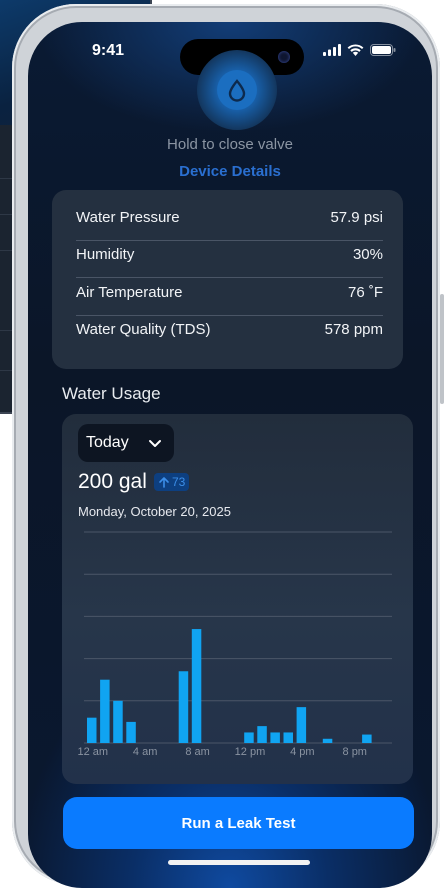 The image size is (448, 888). What do you see at coordinates (229, 217) in the screenshot?
I see `stat-row-water-pressure: Water Pressure 57.9 psi` at bounding box center [229, 217].